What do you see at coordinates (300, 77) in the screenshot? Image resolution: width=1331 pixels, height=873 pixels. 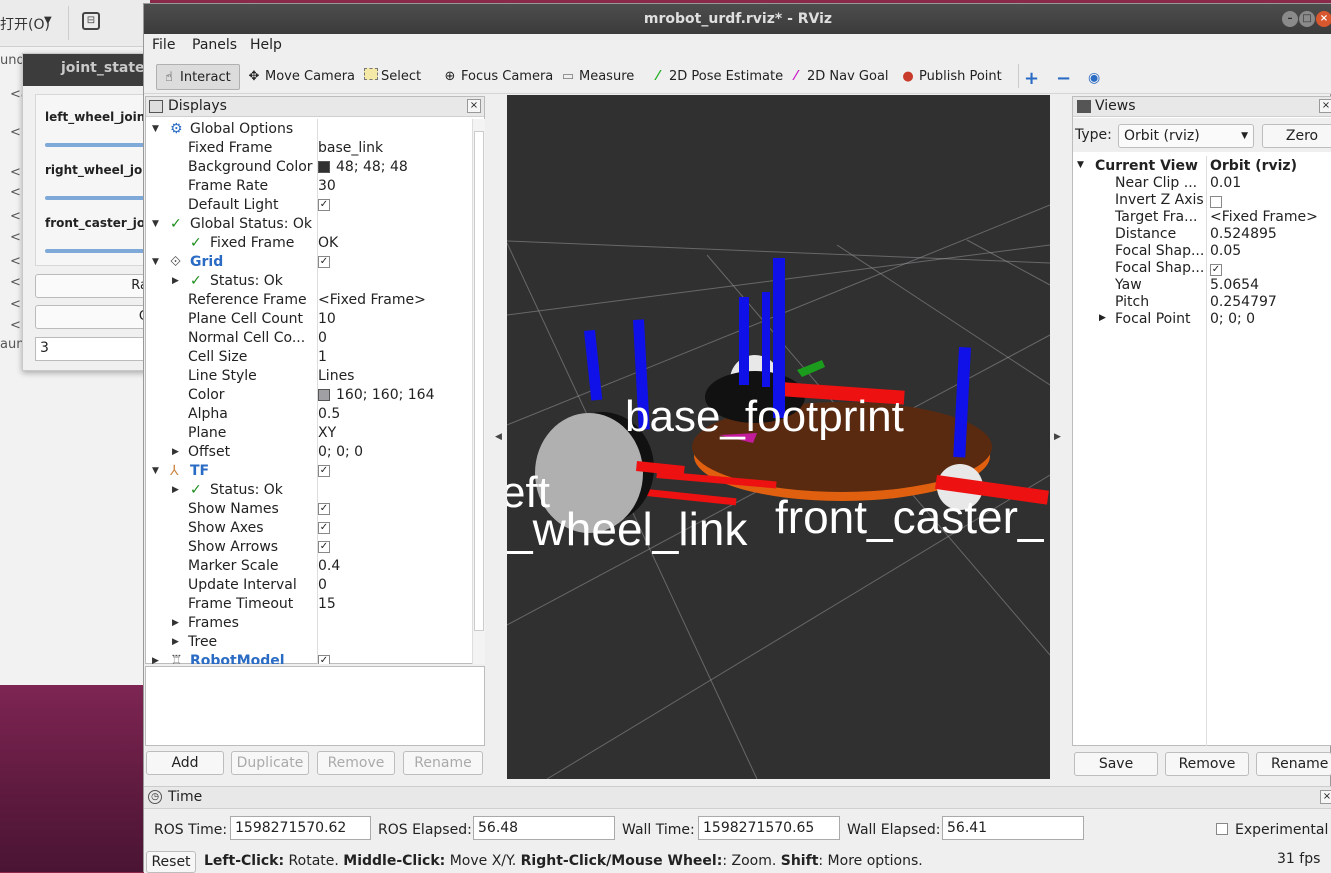 I see `tool-move-camera: ✥ Move Camera` at bounding box center [300, 77].